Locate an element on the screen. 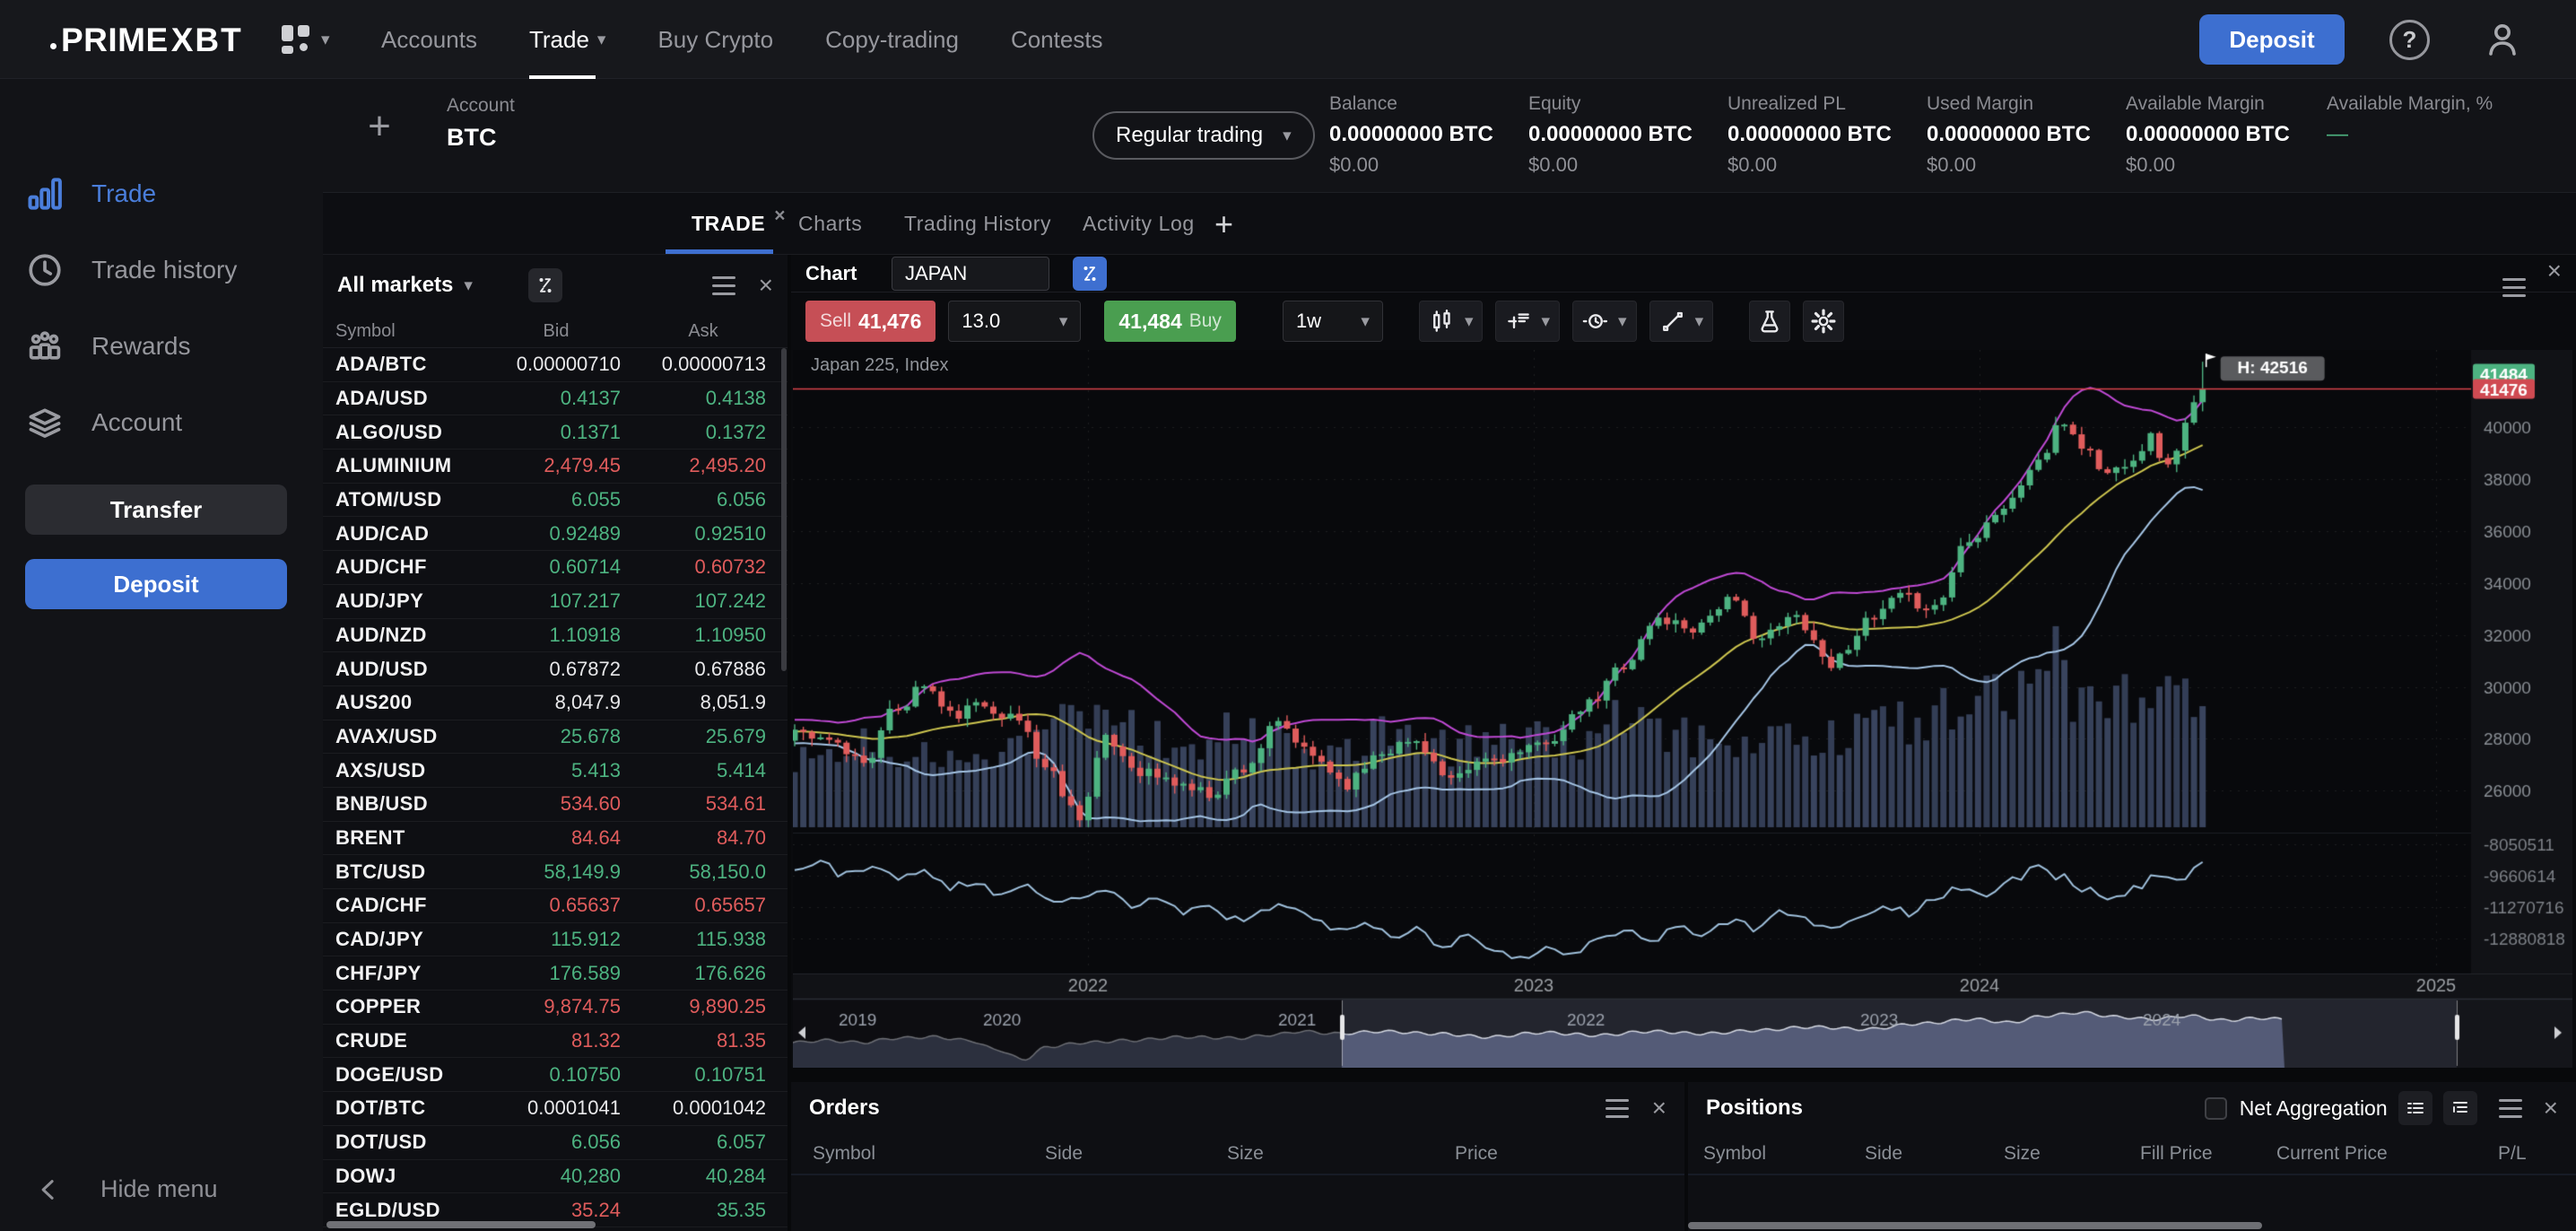 The height and width of the screenshot is (1231, 2576). nav-item-contests: Contests is located at coordinates (1057, 39).